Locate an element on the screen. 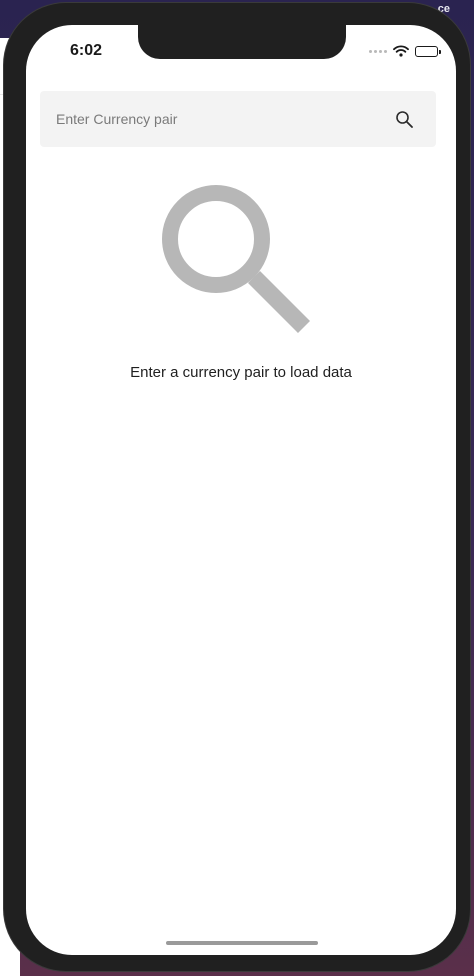 This screenshot has width=474, height=976. search-button is located at coordinates (405, 120).